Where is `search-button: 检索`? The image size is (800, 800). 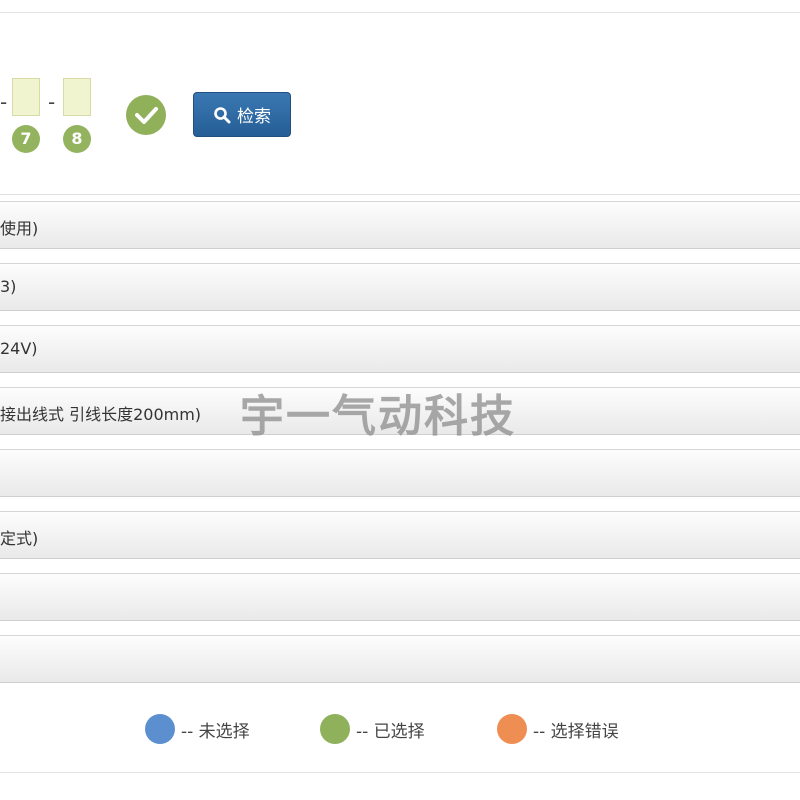
search-button: 检索 is located at coordinates (242, 114).